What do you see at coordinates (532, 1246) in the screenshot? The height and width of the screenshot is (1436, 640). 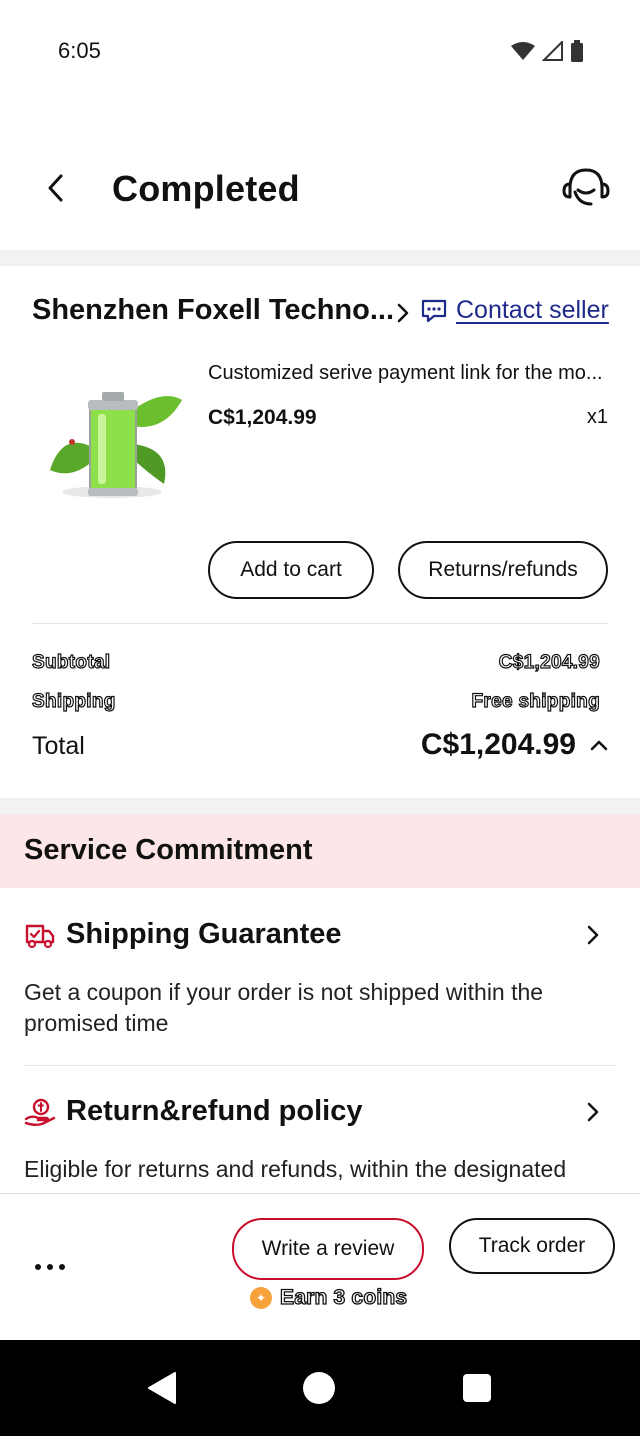 I see `track-order-button: Track order` at bounding box center [532, 1246].